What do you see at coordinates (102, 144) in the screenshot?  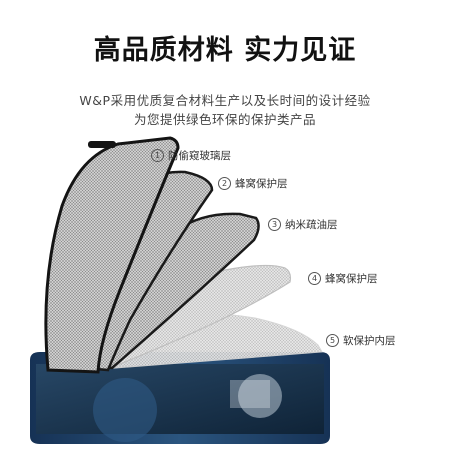 I see `notch-icon` at bounding box center [102, 144].